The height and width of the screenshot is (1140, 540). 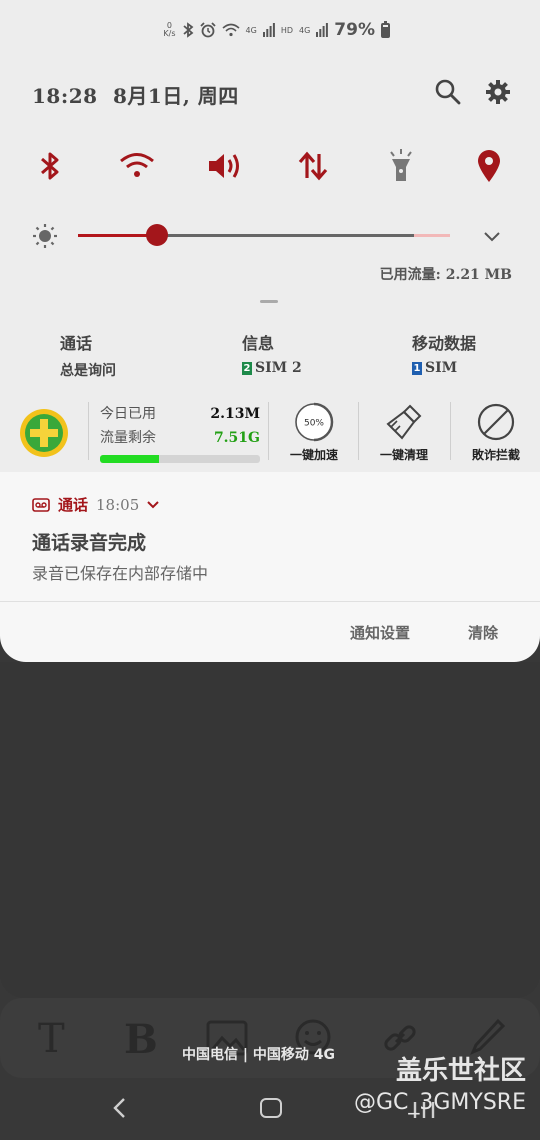 What do you see at coordinates (120, 1108) in the screenshot?
I see `back-icon` at bounding box center [120, 1108].